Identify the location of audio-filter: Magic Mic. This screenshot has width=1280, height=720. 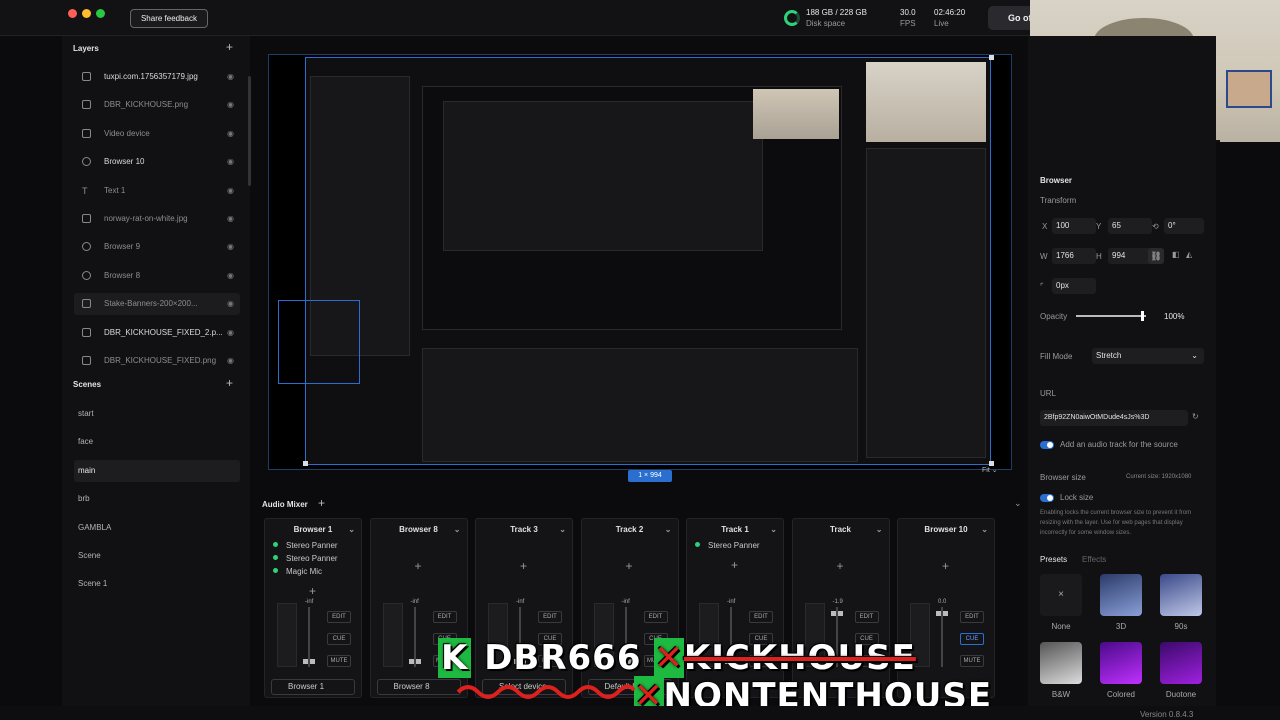
(297, 571).